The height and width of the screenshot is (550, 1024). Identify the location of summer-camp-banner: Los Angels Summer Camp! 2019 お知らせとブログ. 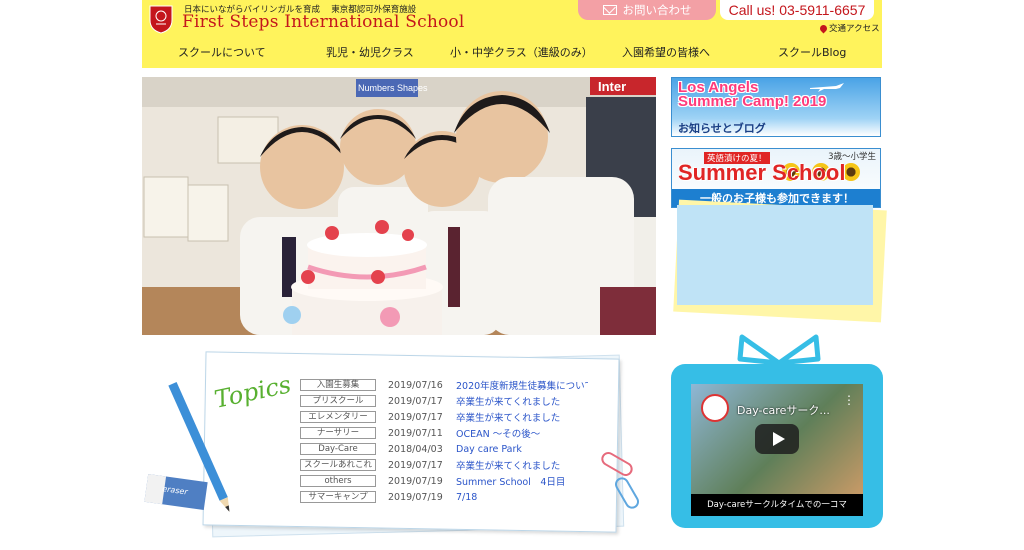
(776, 107).